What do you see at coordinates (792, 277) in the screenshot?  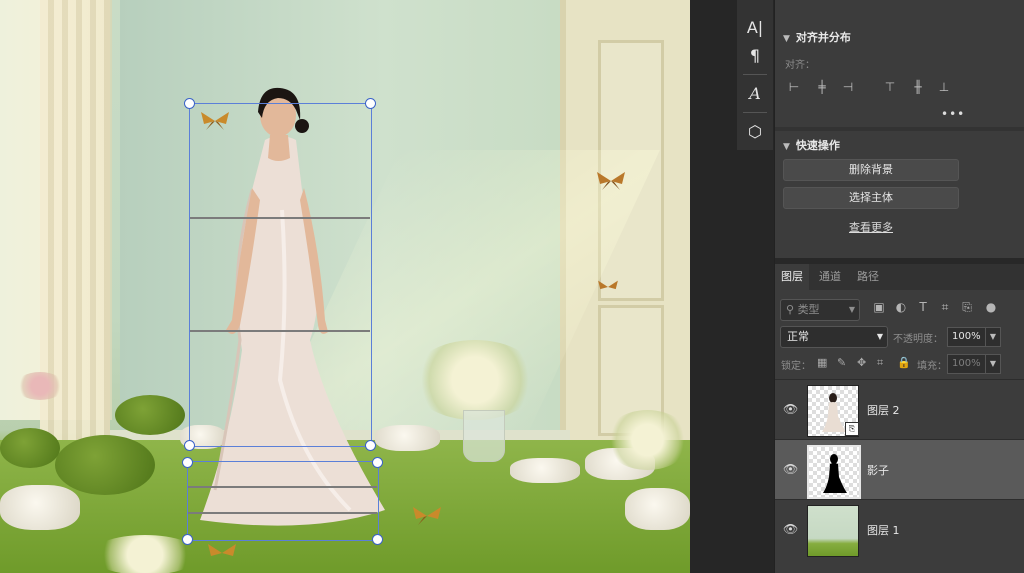 I see `tab-layers: 图层` at bounding box center [792, 277].